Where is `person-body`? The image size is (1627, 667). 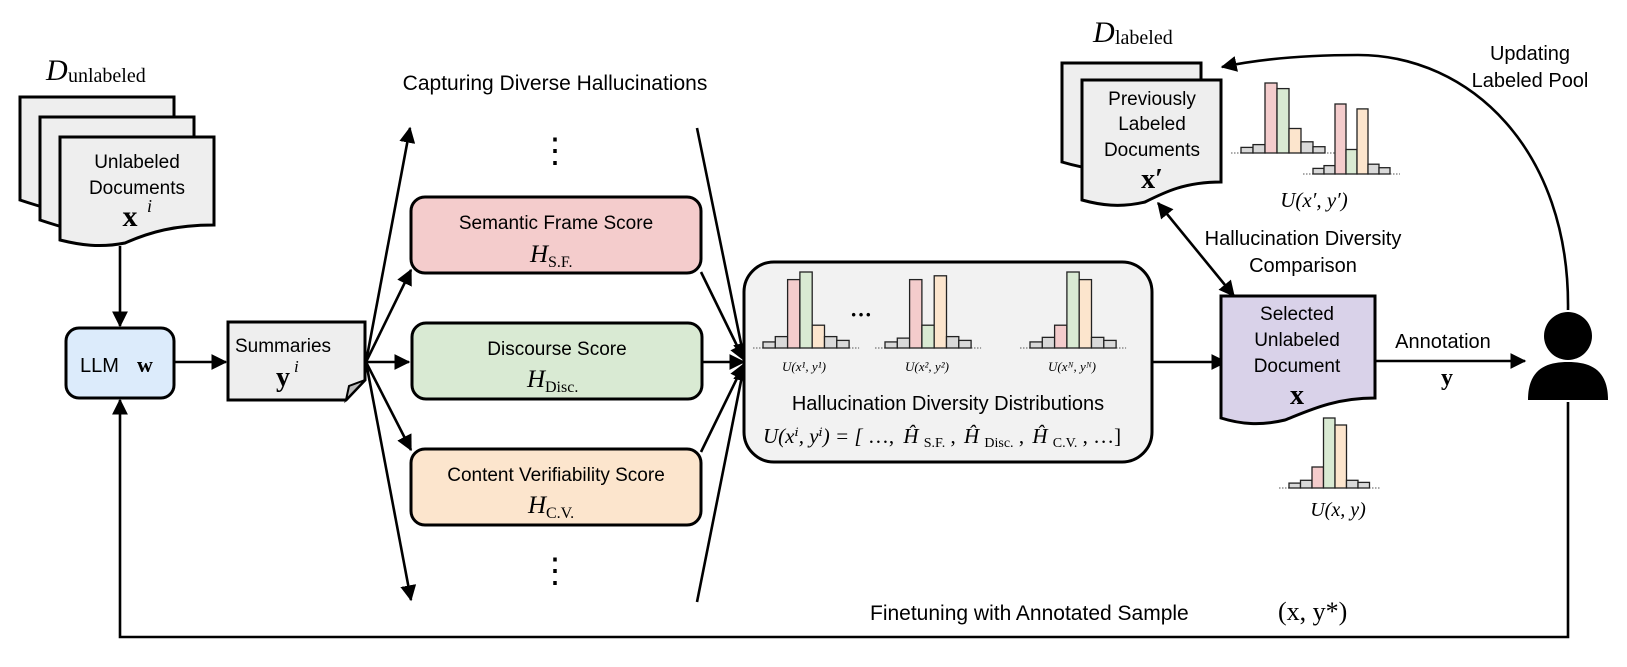
person-body is located at coordinates (1568, 381).